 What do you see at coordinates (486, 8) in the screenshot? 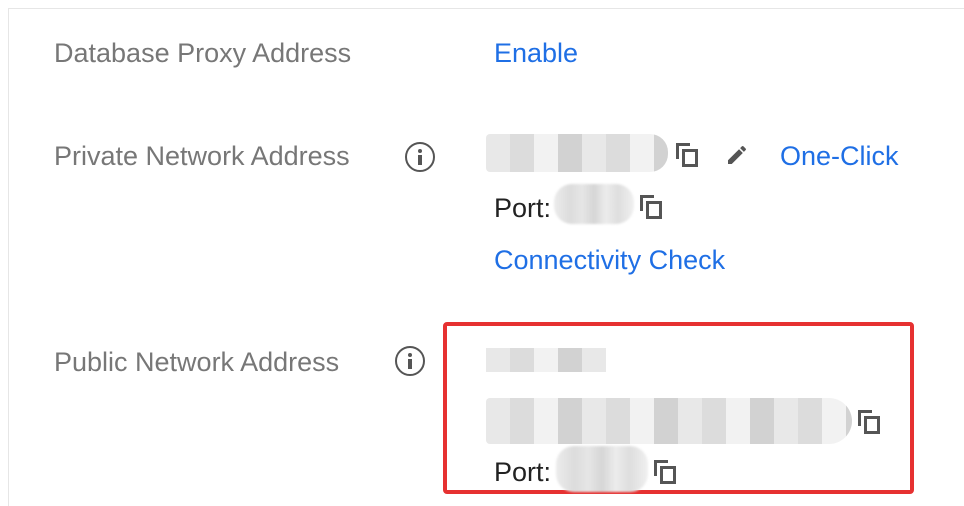
I see `panel-top-border` at bounding box center [486, 8].